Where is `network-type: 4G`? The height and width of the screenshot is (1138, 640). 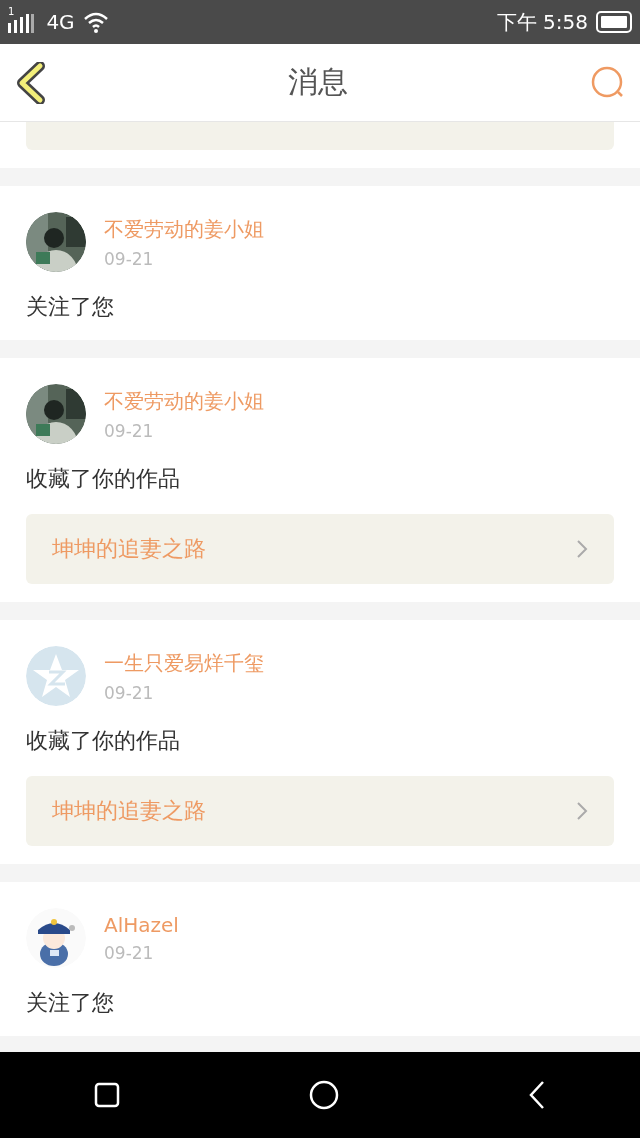 network-type: 4G is located at coordinates (60, 22).